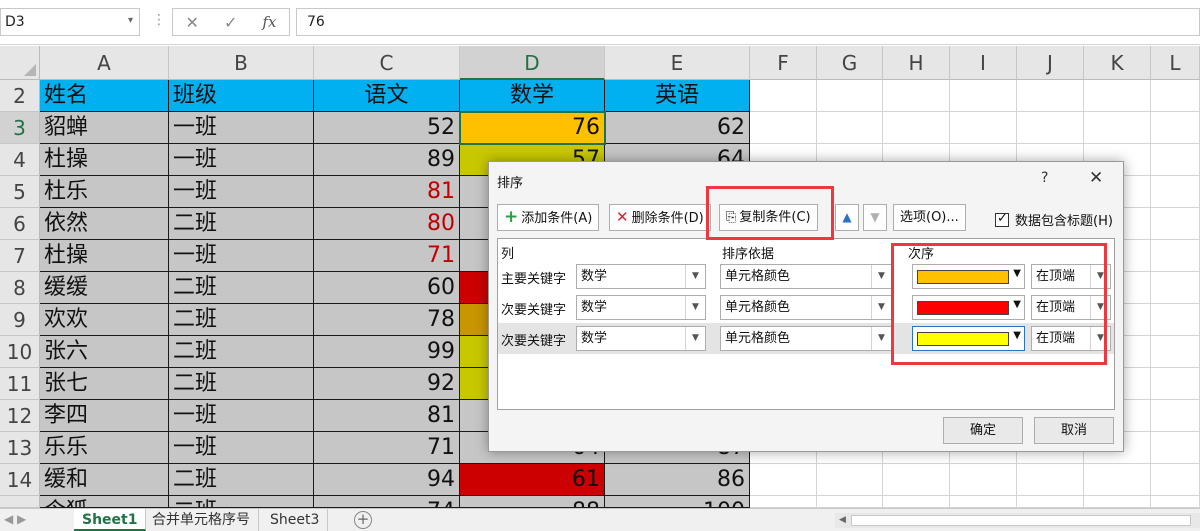 The image size is (1200, 531). Describe the element at coordinates (104, 448) in the screenshot. I see `data-cell-name: 乐乐` at that location.